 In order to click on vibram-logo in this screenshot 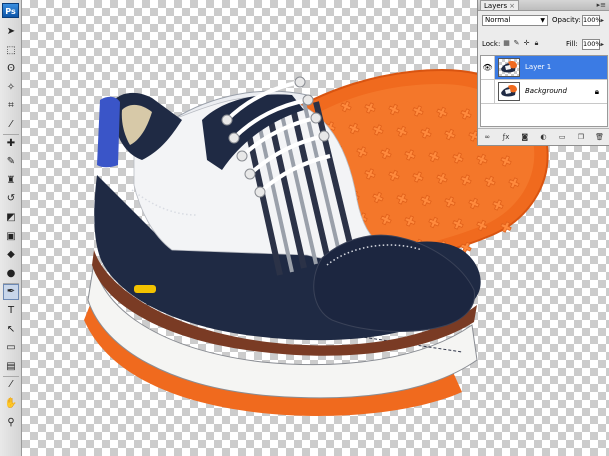, I will do `click(145, 289)`.